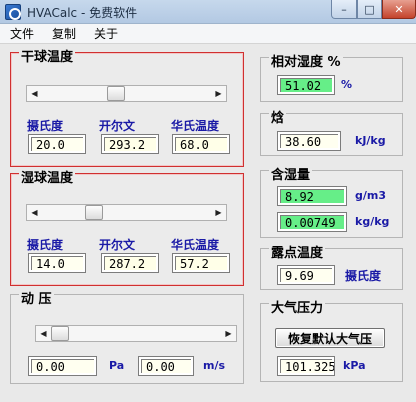  What do you see at coordinates (278, 118) in the screenshot?
I see `enthalpy-legend: 焓` at bounding box center [278, 118].